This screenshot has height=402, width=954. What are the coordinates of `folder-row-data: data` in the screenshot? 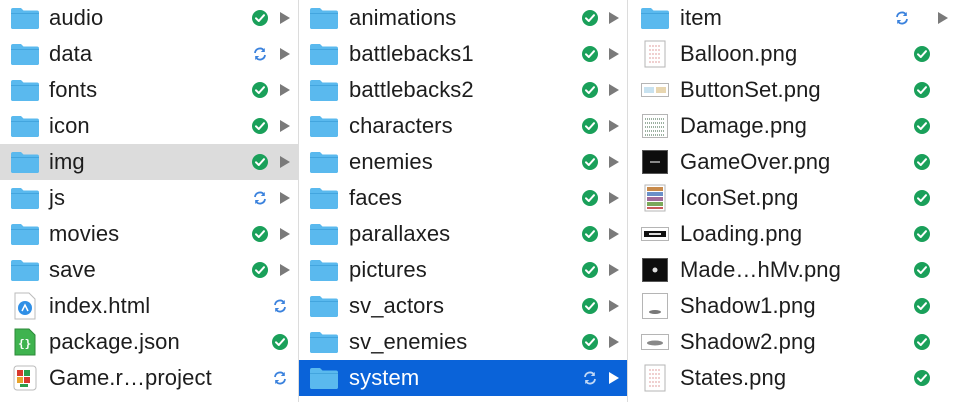 It's located at (149, 54).